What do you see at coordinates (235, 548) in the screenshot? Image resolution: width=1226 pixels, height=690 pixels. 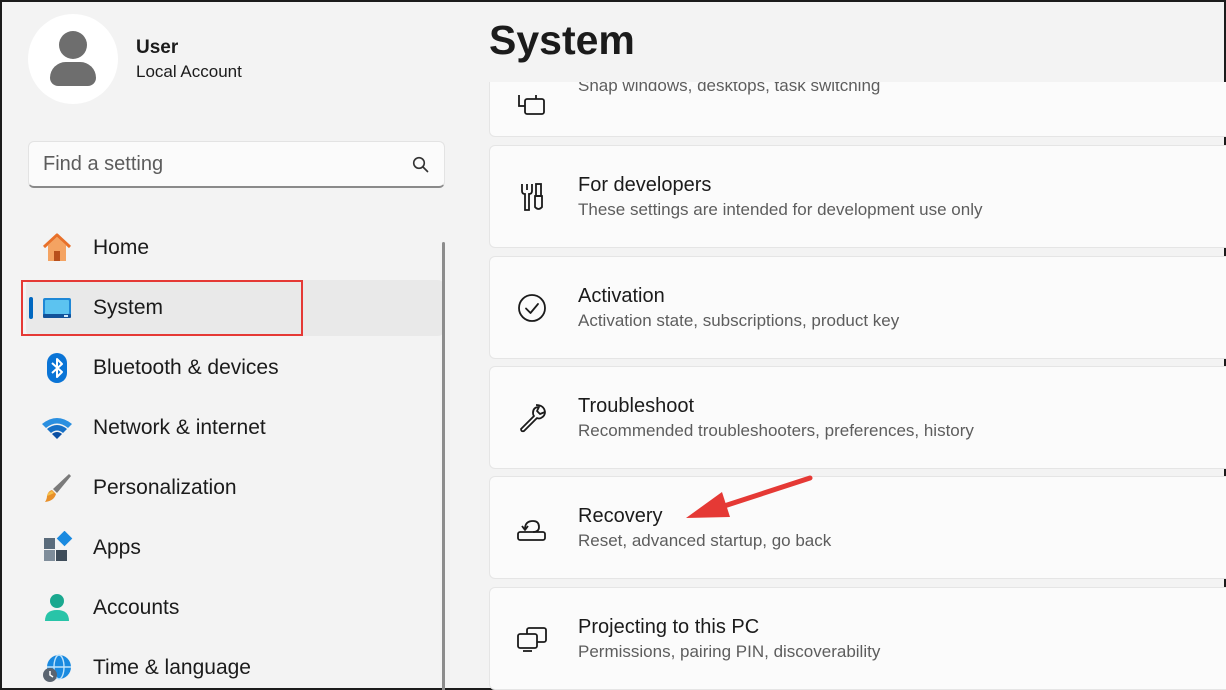 I see `nav-item-apps: Apps` at bounding box center [235, 548].